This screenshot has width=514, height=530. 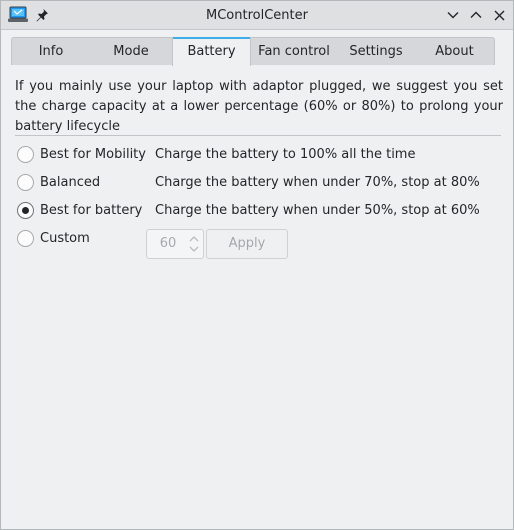 I want to click on radio-best-for-battery, so click(x=25, y=210).